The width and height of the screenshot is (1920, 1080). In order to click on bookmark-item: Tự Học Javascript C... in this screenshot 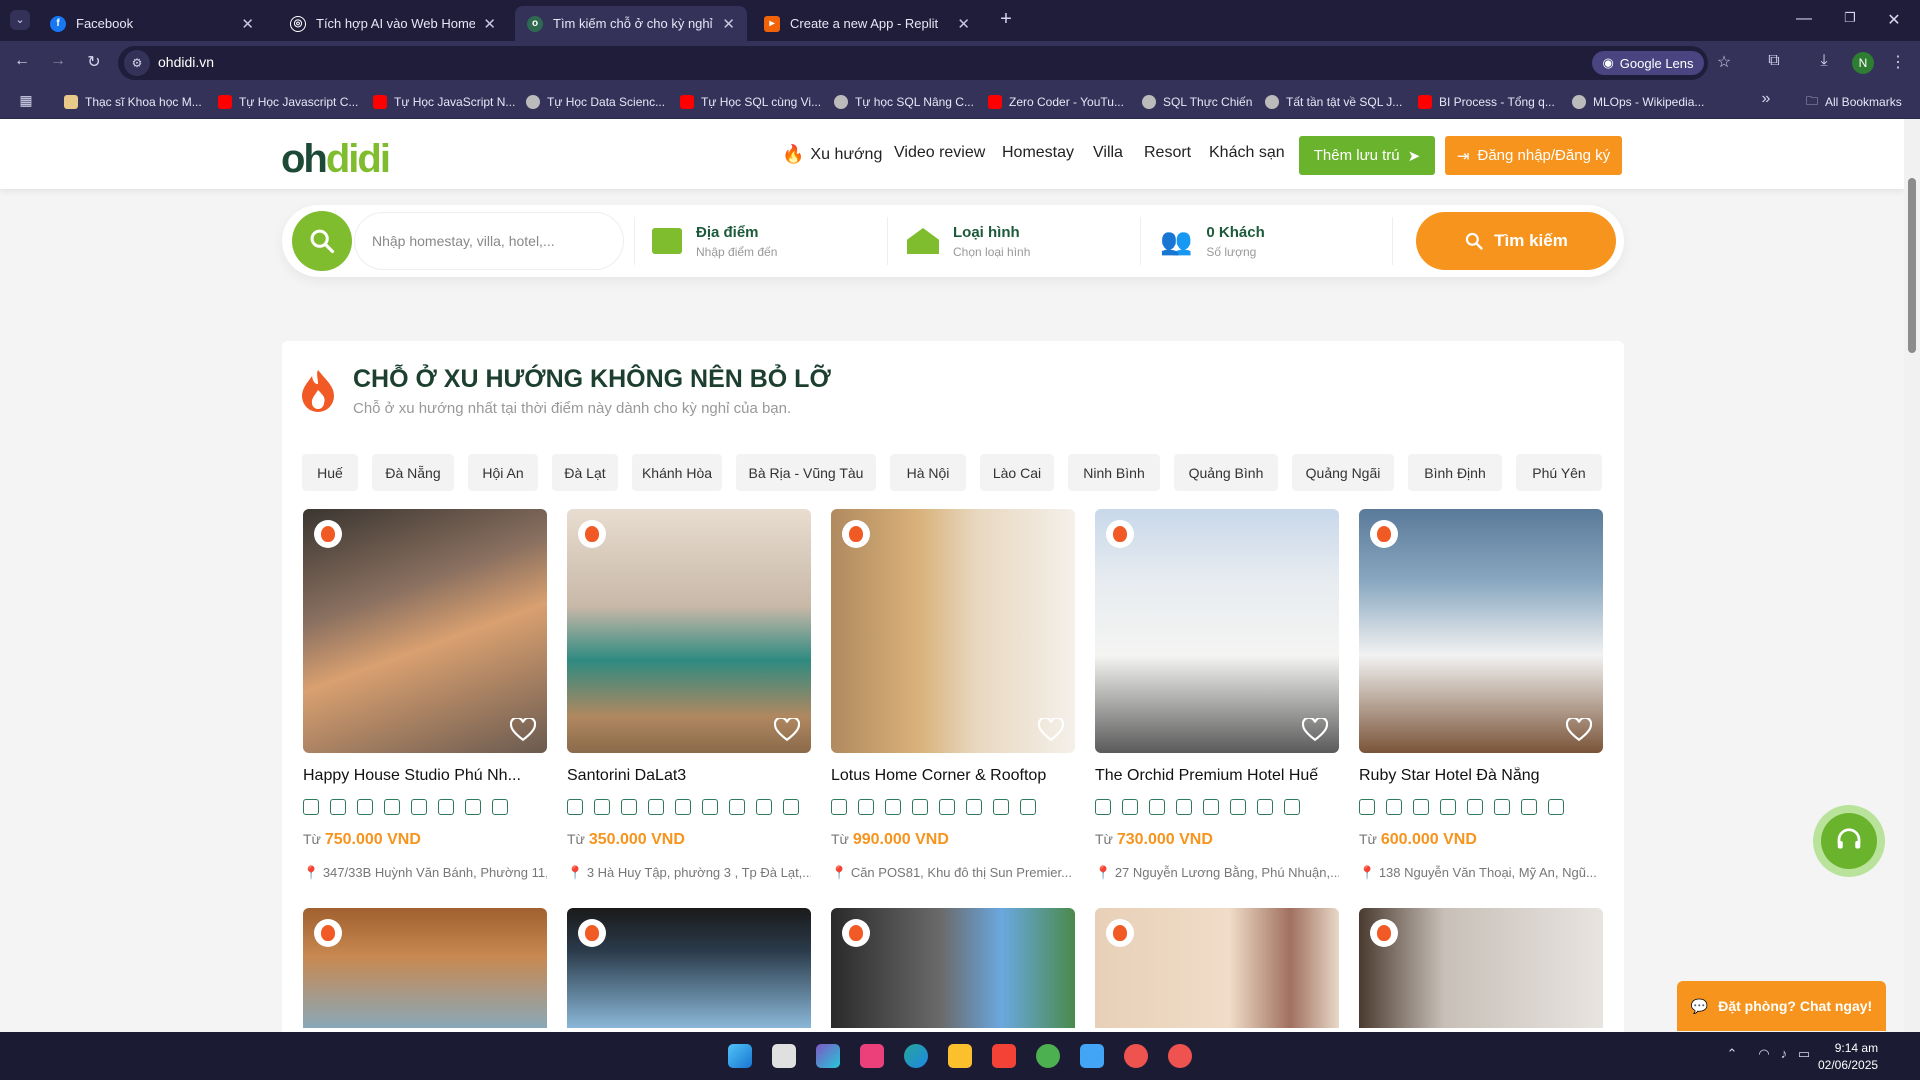, I will do `click(288, 102)`.